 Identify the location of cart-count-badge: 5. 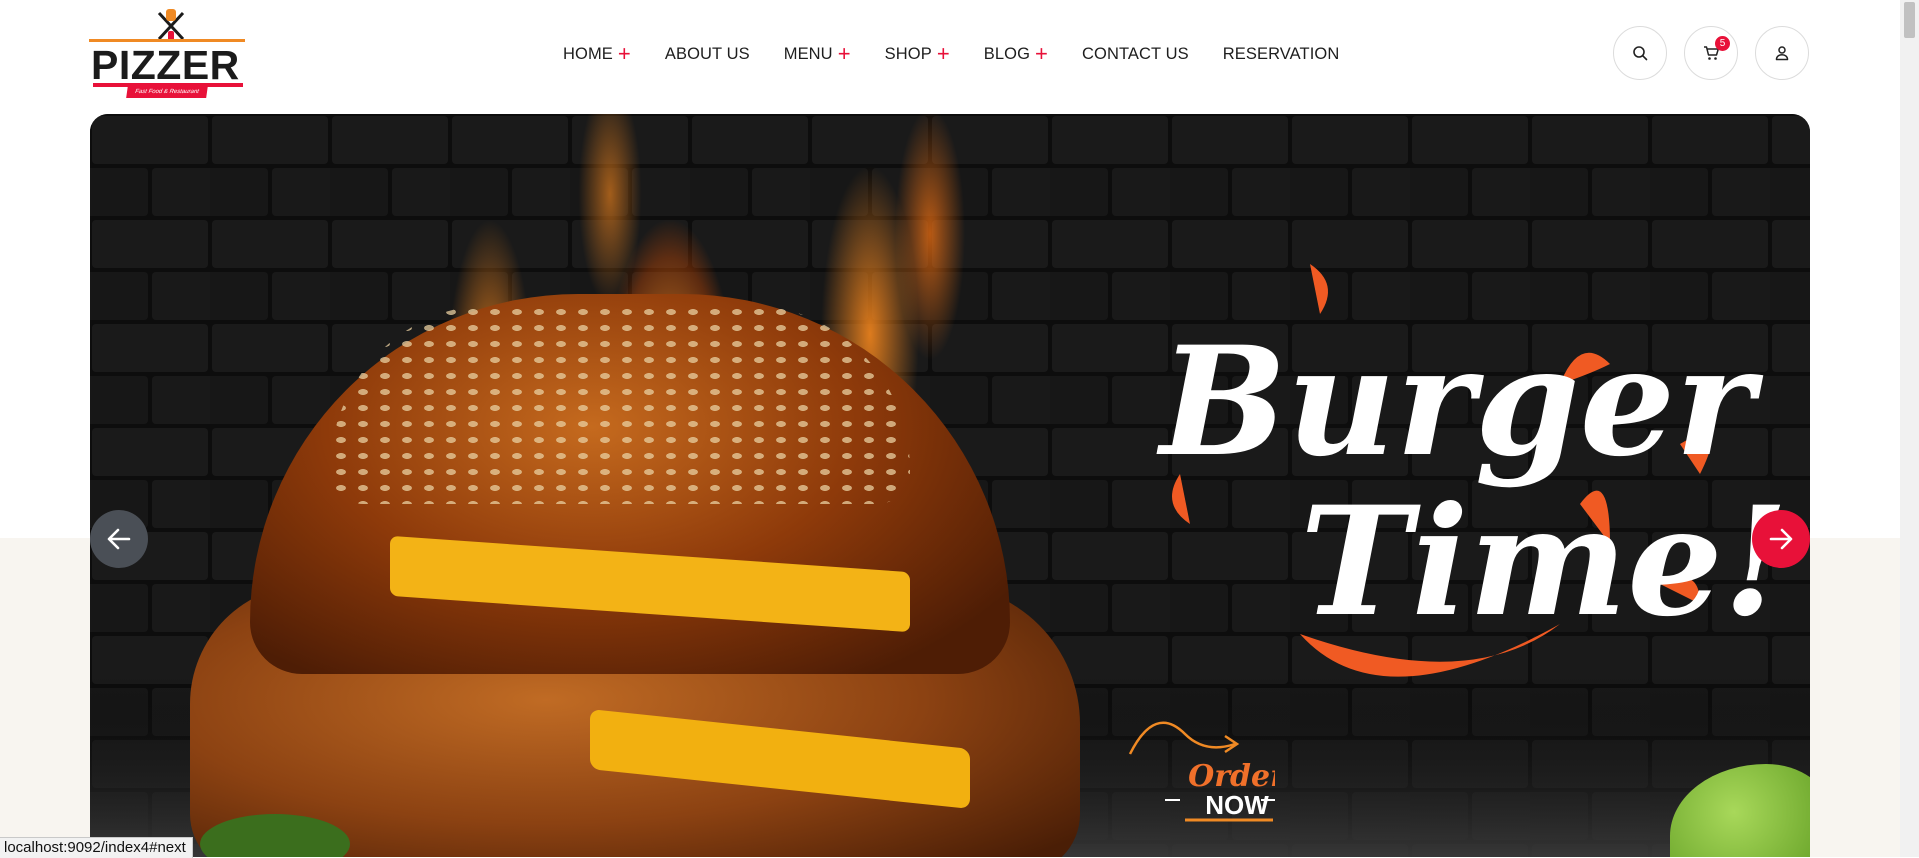
(1722, 43).